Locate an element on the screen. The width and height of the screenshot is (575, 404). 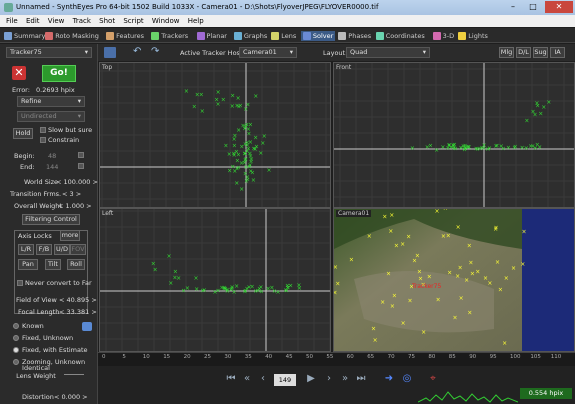
end-checkbox is located at coordinates (82, 166).